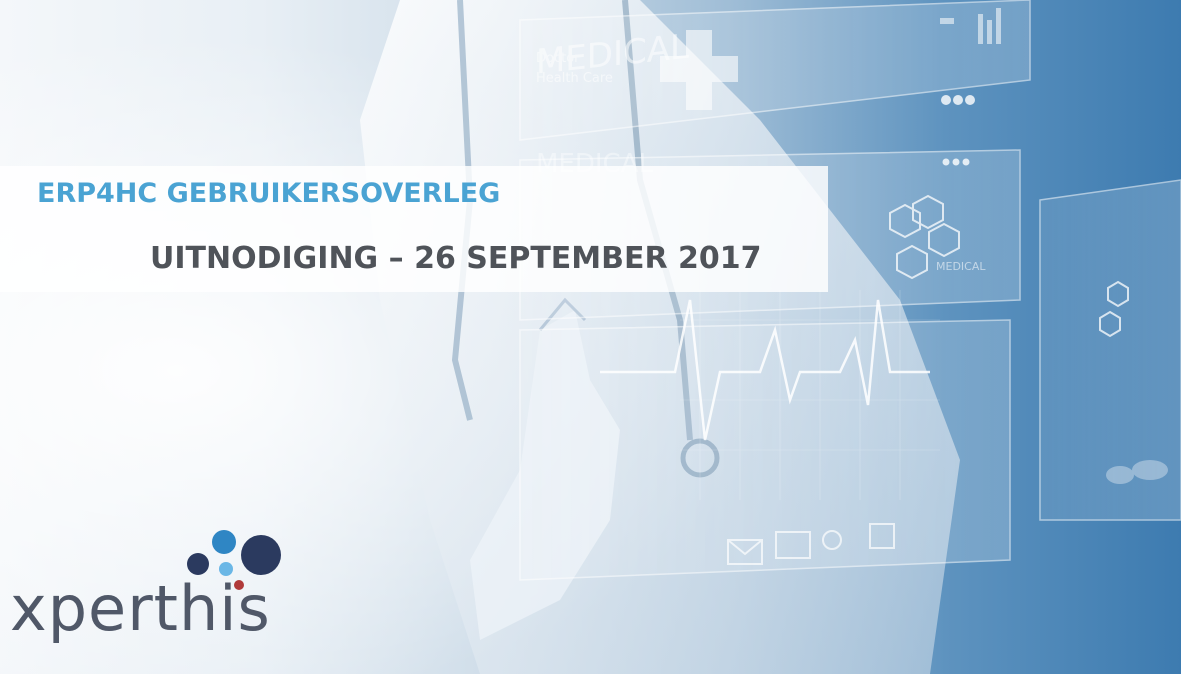 The width and height of the screenshot is (1181, 674). I want to click on svg-text: Doctor, so click(558, 58).